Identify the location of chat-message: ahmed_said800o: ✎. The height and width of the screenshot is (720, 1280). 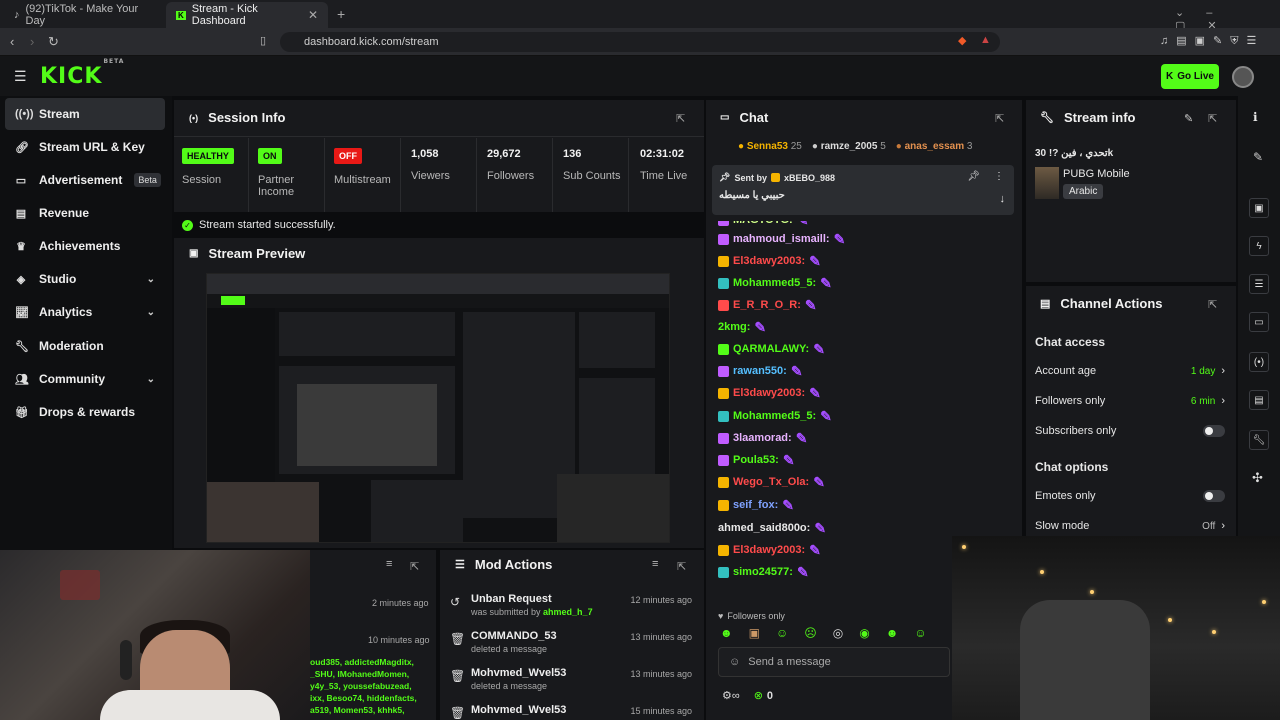
(772, 528).